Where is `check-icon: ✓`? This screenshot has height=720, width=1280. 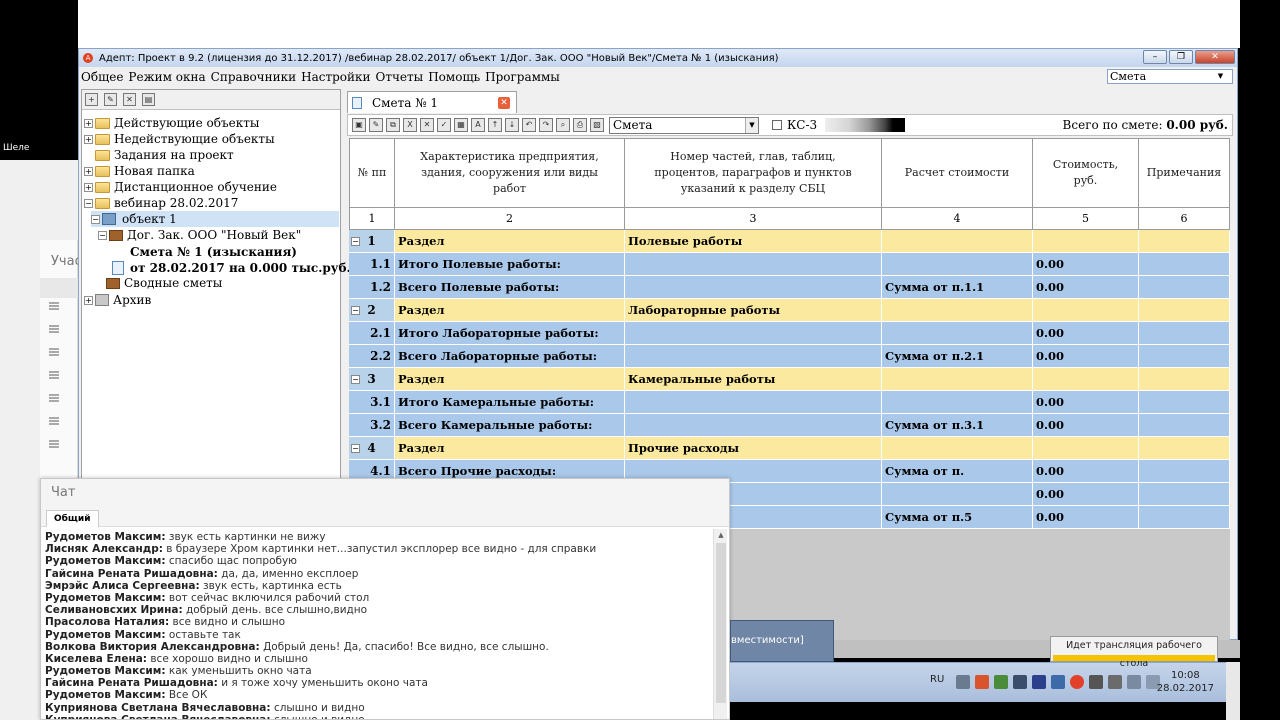 check-icon: ✓ is located at coordinates (444, 125).